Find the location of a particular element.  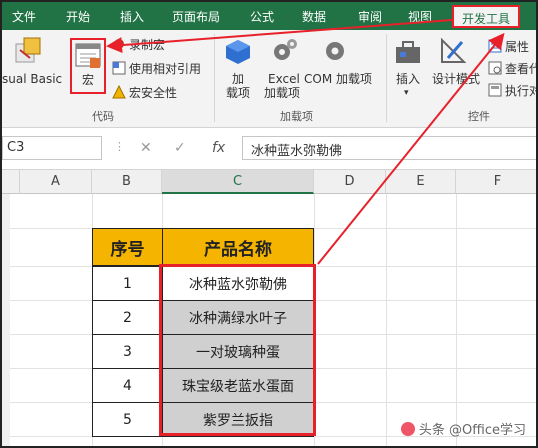

watermark-text: 头条 @Office学习 is located at coordinates (472, 430).